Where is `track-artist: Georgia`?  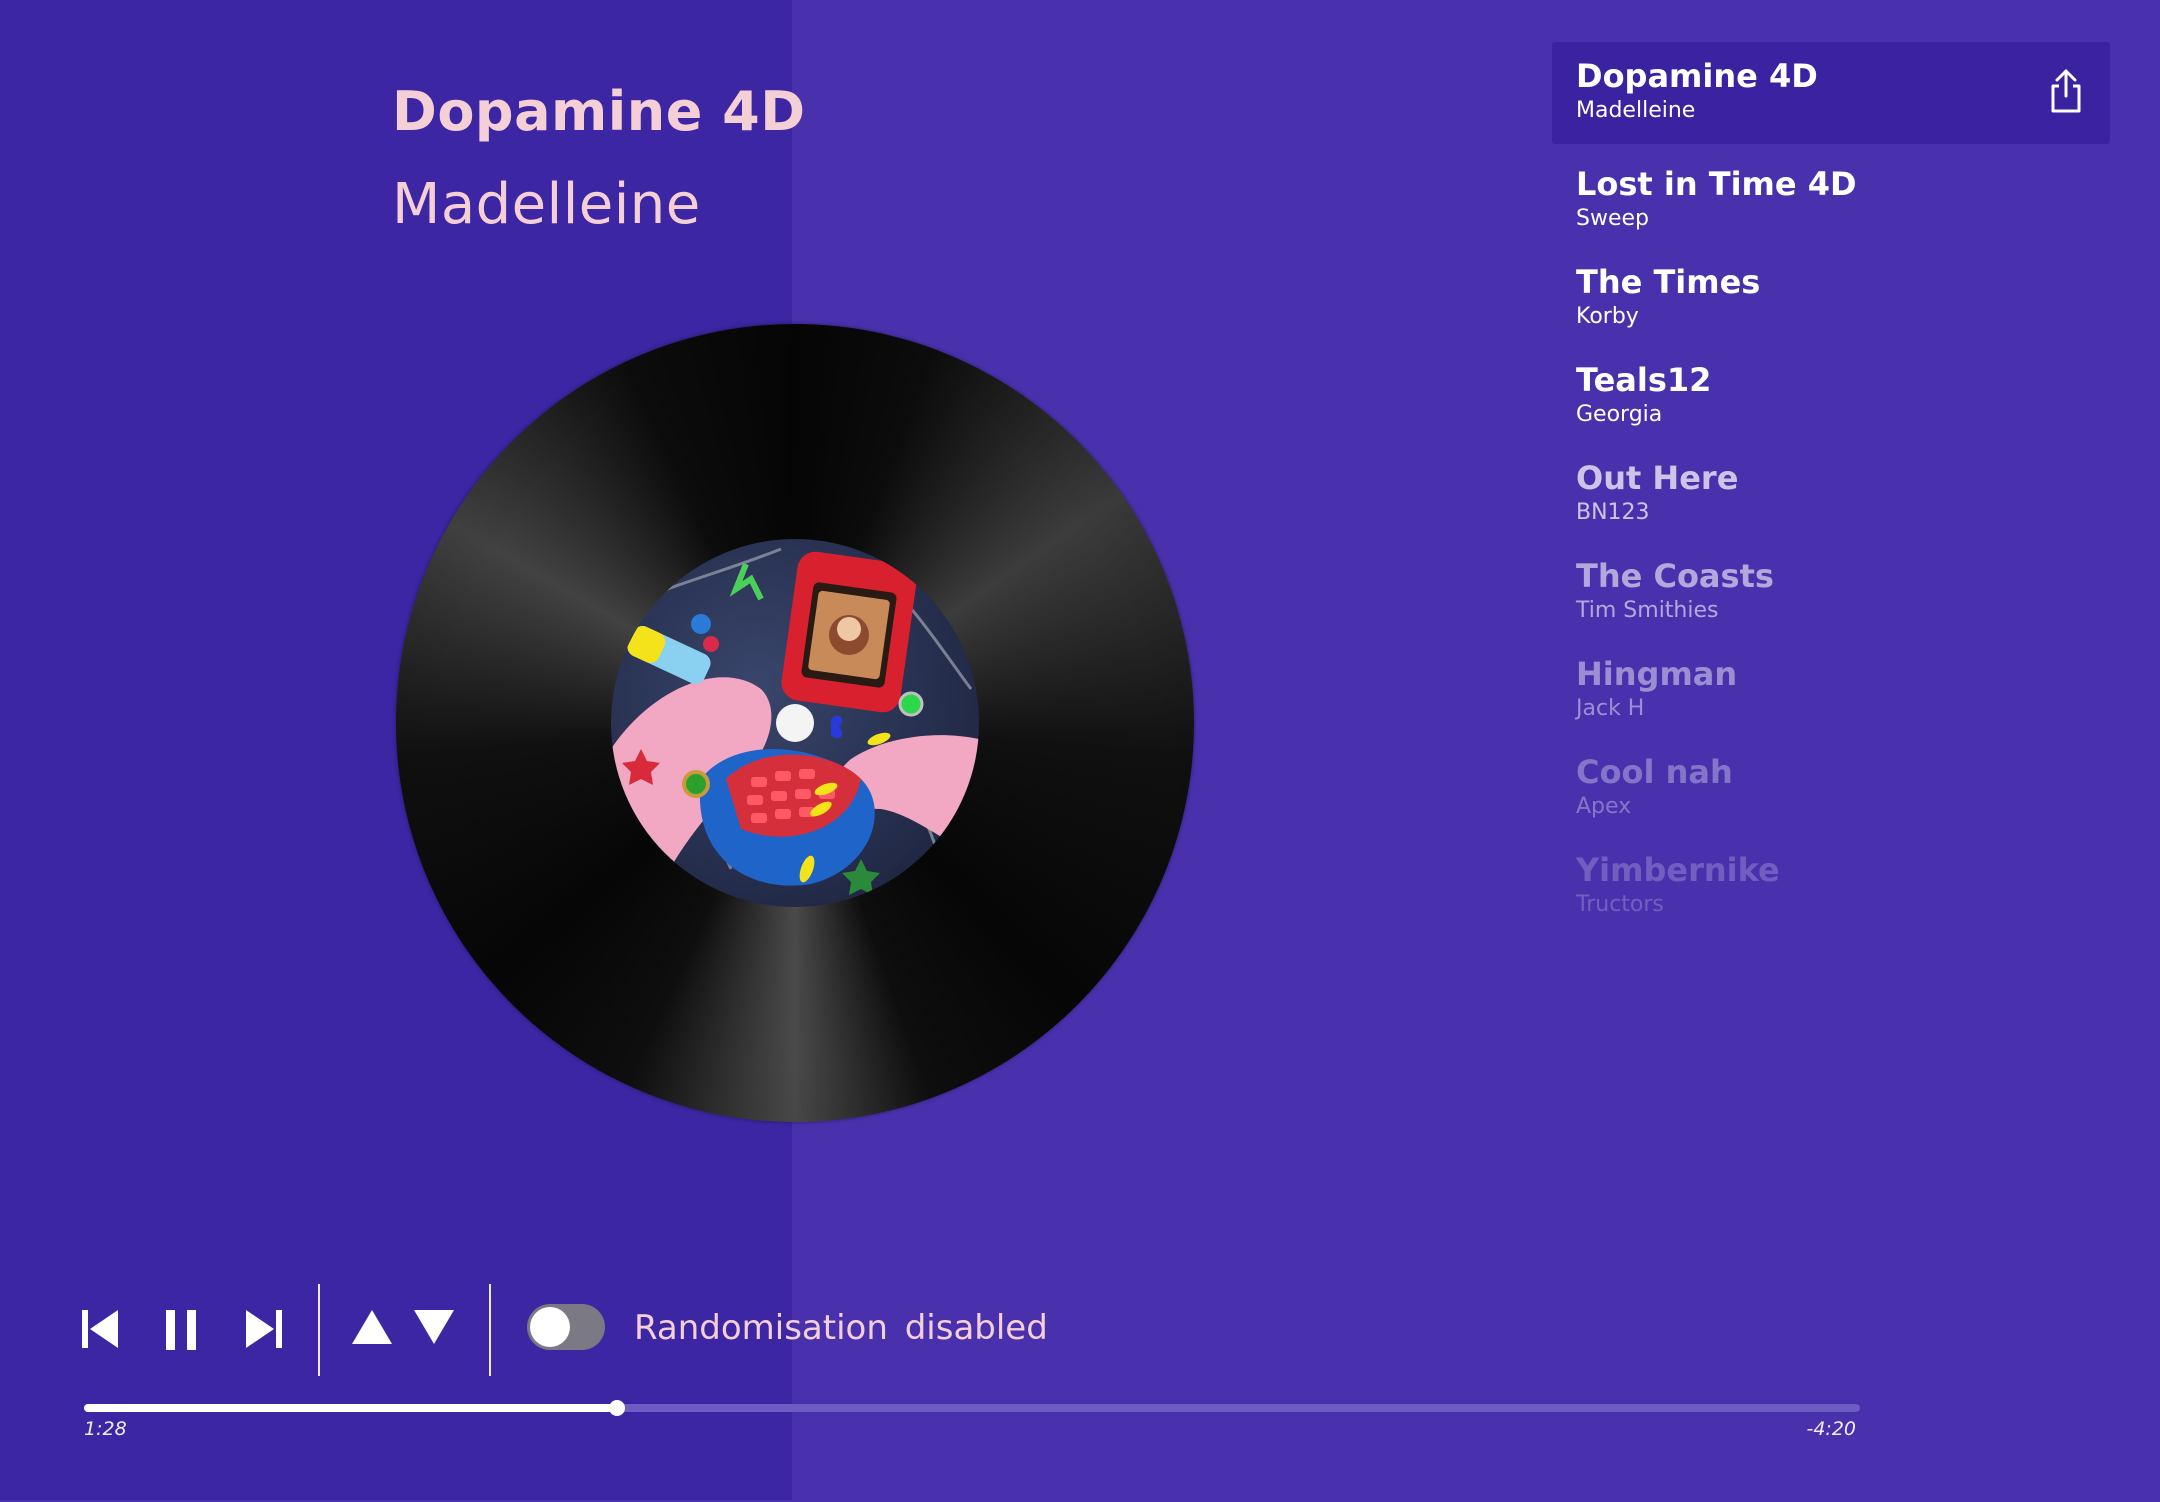 track-artist: Georgia is located at coordinates (1619, 414).